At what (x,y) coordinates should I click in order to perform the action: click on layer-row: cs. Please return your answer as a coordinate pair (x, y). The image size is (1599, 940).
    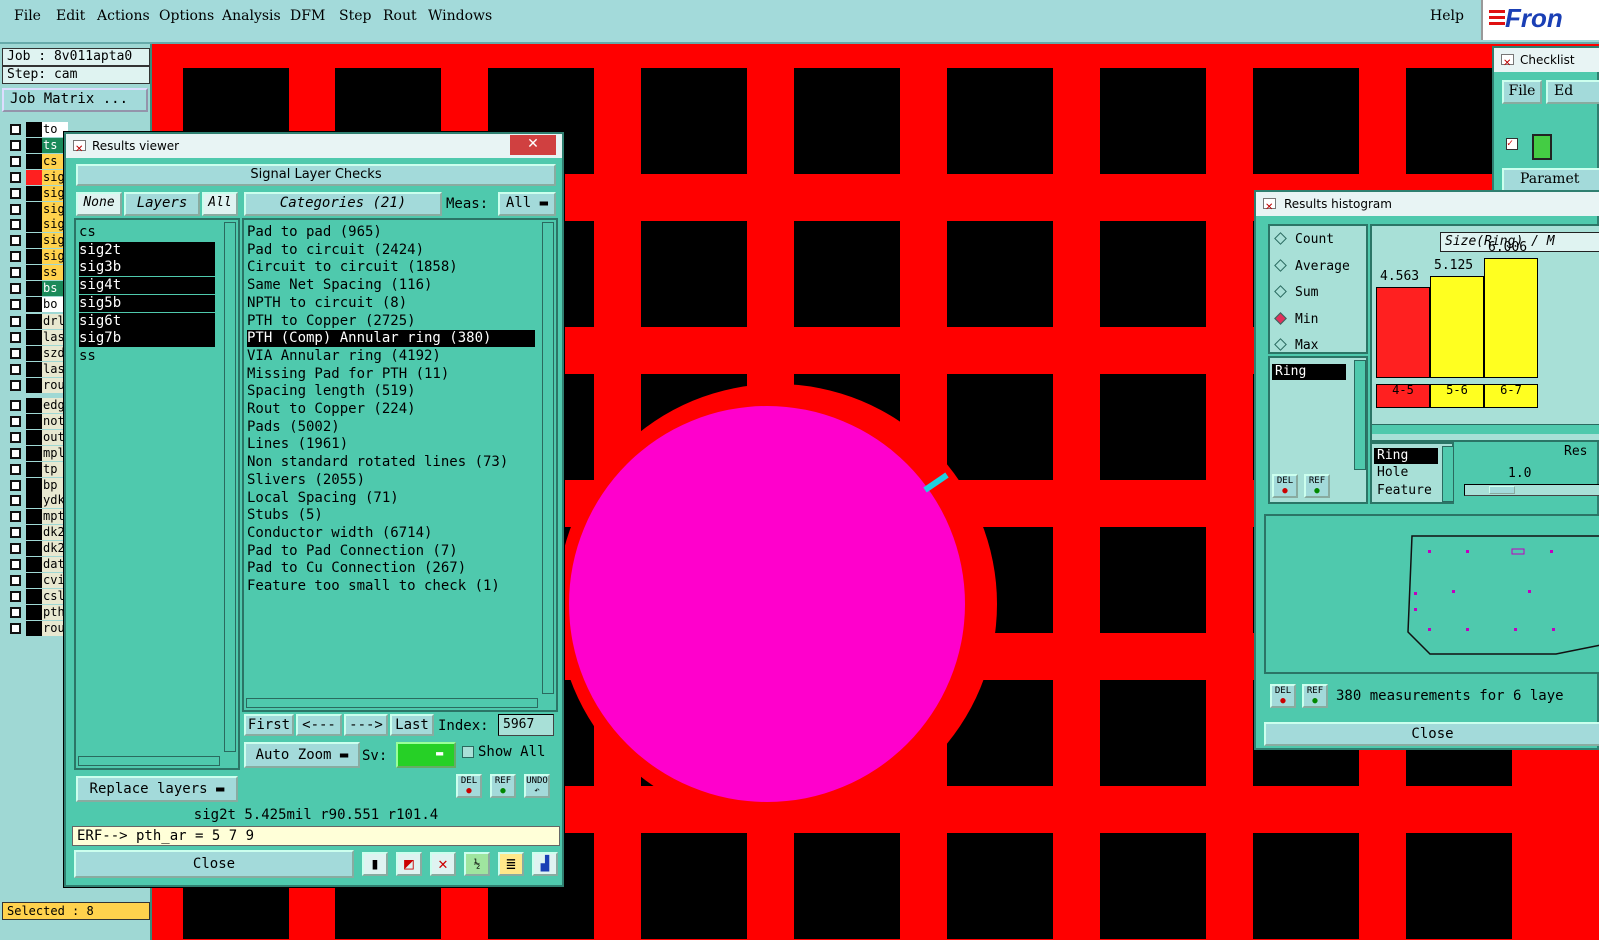
    Looking at the image, I should click on (36, 161).